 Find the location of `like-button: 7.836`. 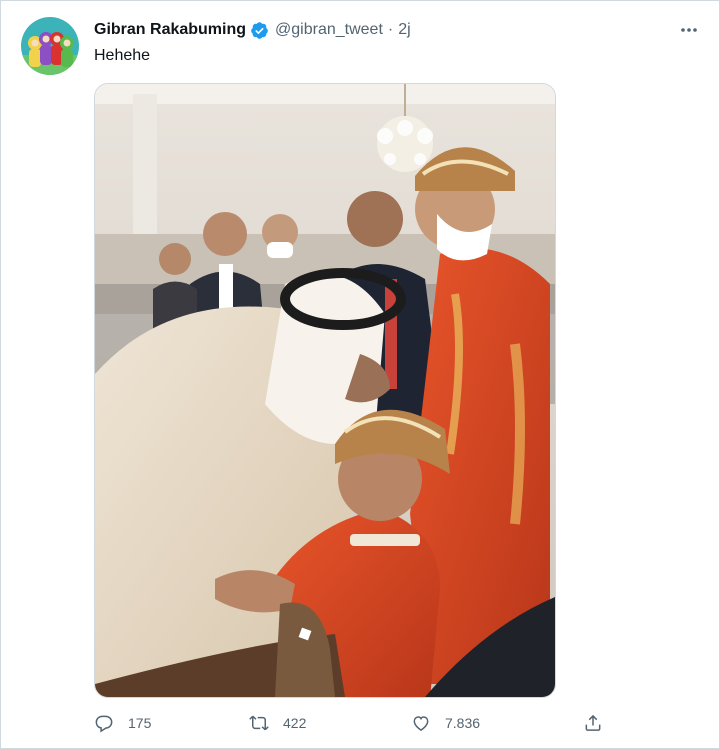

like-button: 7.836 is located at coordinates (445, 723).